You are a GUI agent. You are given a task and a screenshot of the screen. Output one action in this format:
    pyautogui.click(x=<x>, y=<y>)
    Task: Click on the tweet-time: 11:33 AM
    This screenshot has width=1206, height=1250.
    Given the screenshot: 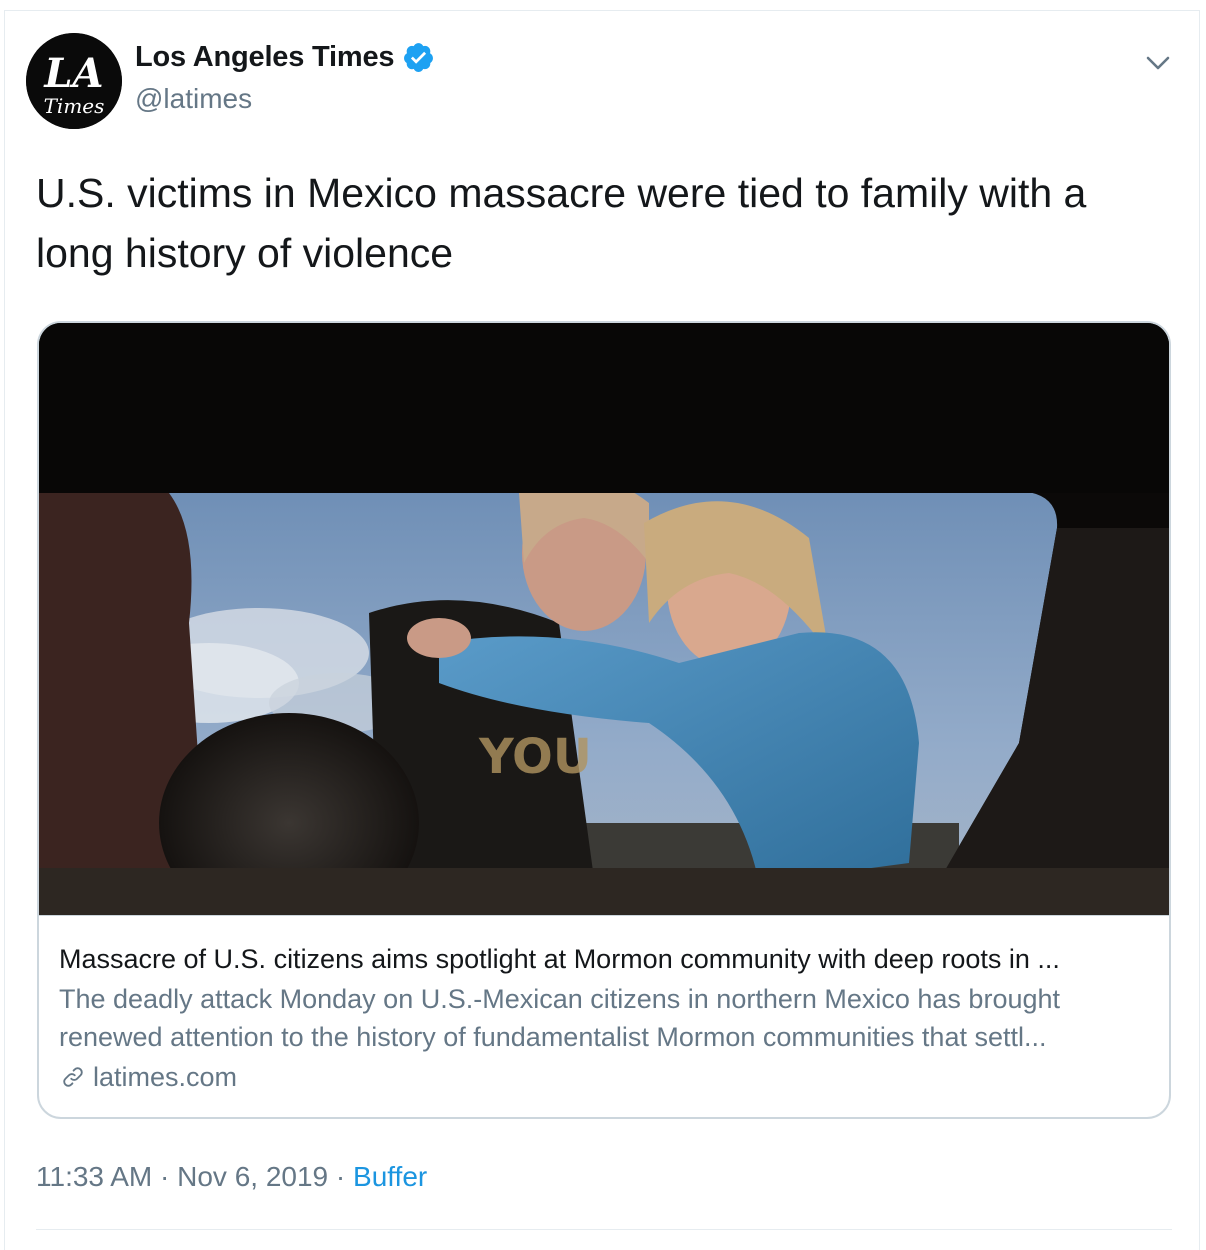 What is the action you would take?
    pyautogui.click(x=94, y=1176)
    